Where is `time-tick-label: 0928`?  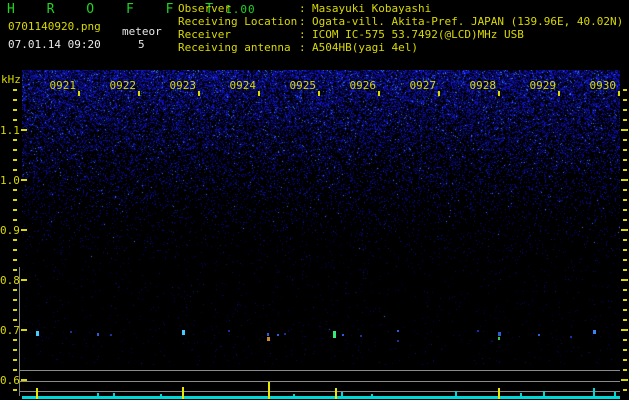
time-tick-label: 0928 is located at coordinates (483, 85).